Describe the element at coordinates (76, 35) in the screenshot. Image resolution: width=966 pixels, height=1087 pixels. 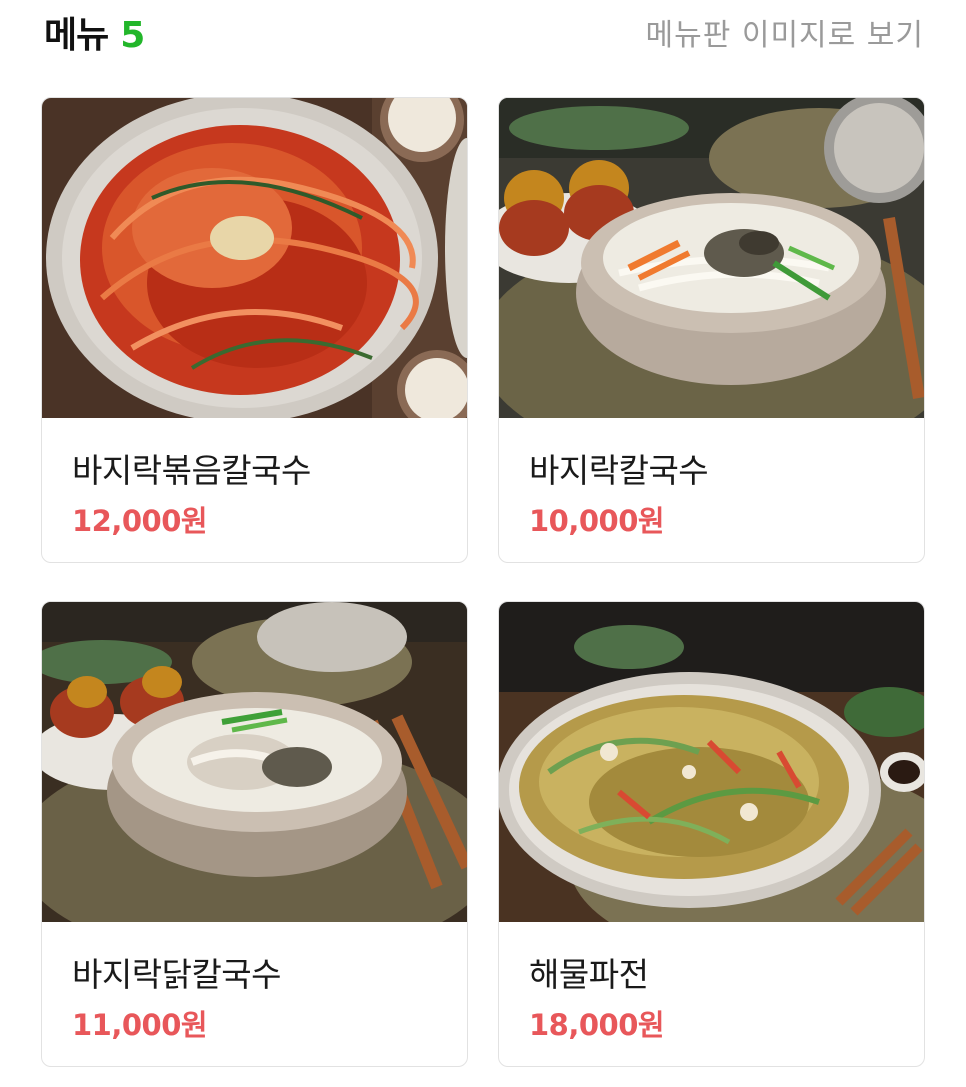
I see `menu-title-label: 메뉴` at that location.